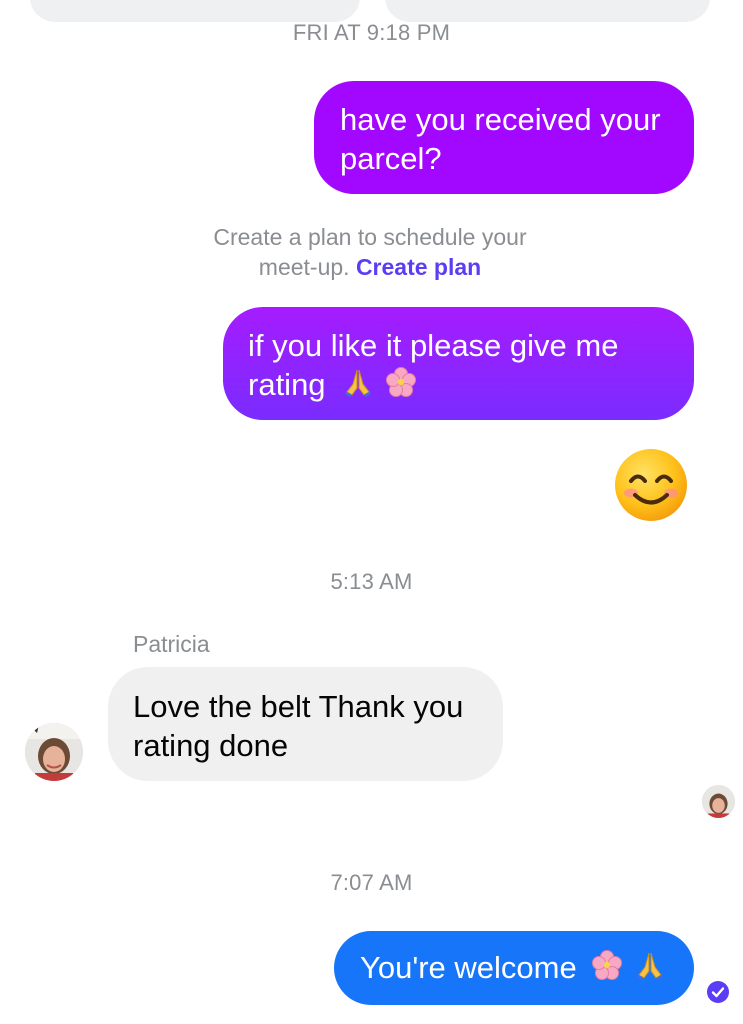  Describe the element at coordinates (371, 32) in the screenshot. I see `timestamp: FRI AT 9:18 PM` at that location.